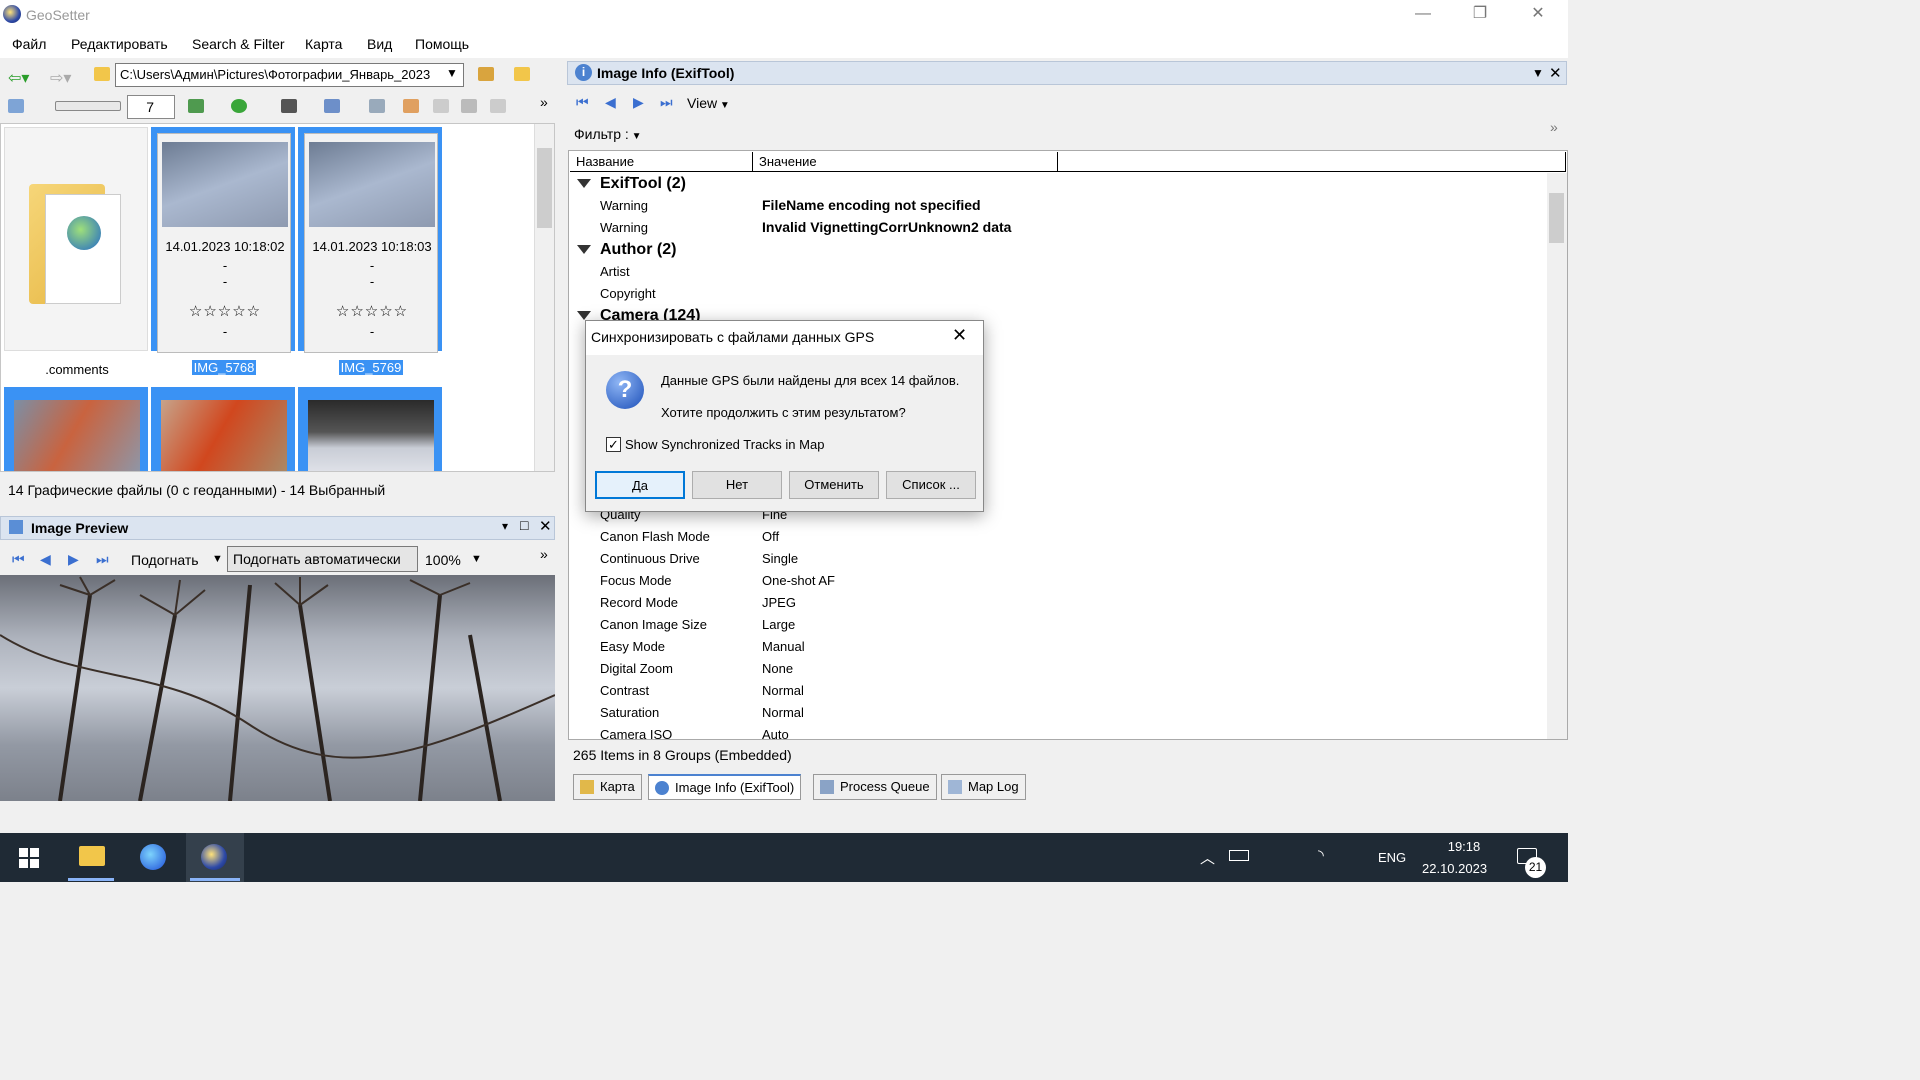 The width and height of the screenshot is (1920, 1080). What do you see at coordinates (1392, 857) in the screenshot?
I see `language-indicator: ENG` at bounding box center [1392, 857].